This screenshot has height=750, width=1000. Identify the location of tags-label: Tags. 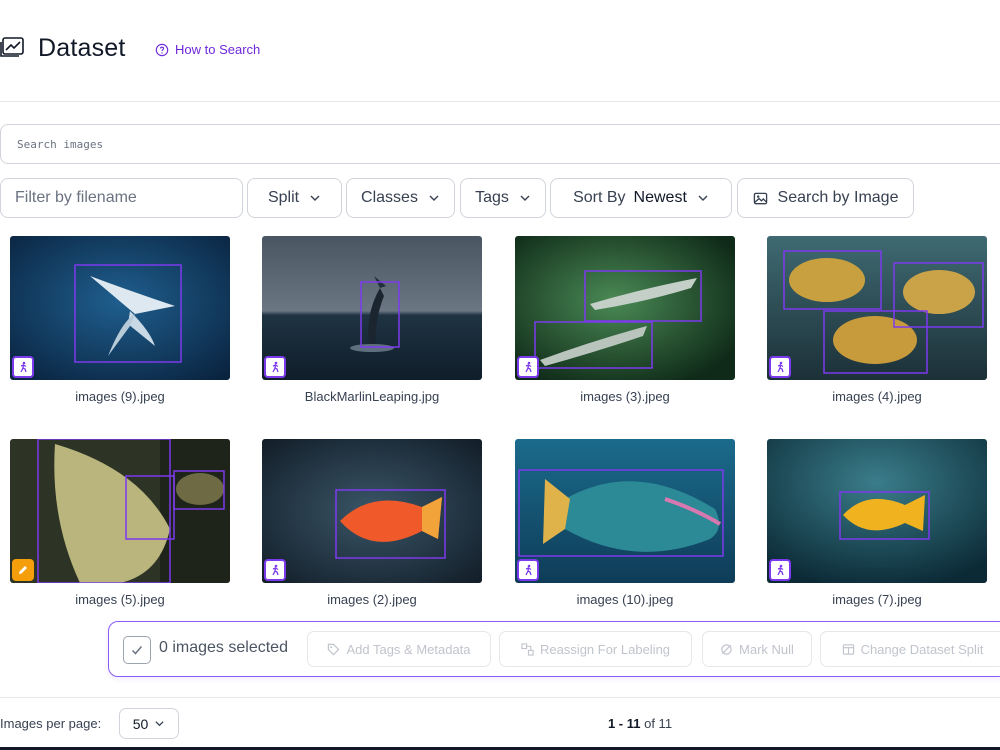
(492, 197).